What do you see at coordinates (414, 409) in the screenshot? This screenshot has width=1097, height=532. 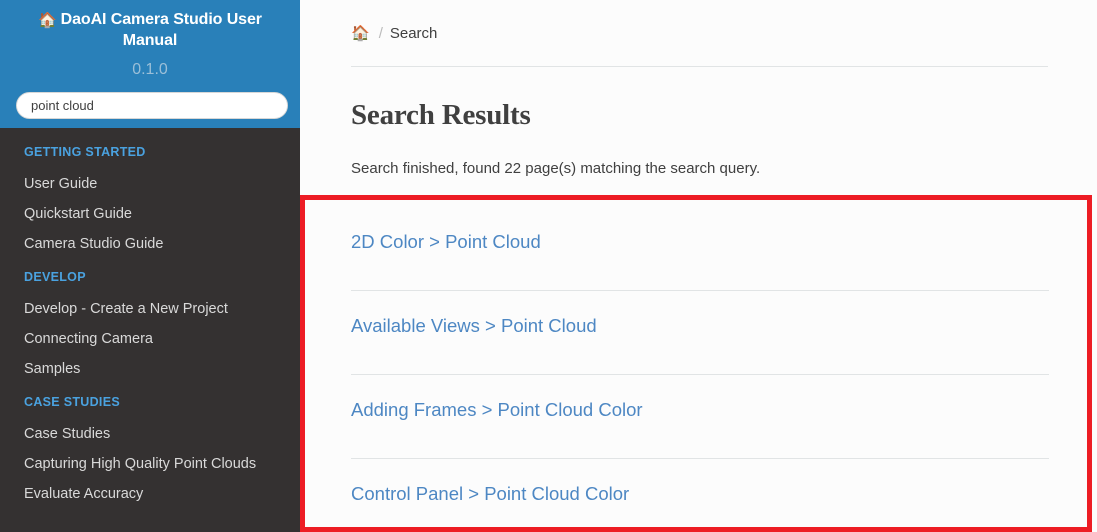 I see `result-parent: Adding Frames` at bounding box center [414, 409].